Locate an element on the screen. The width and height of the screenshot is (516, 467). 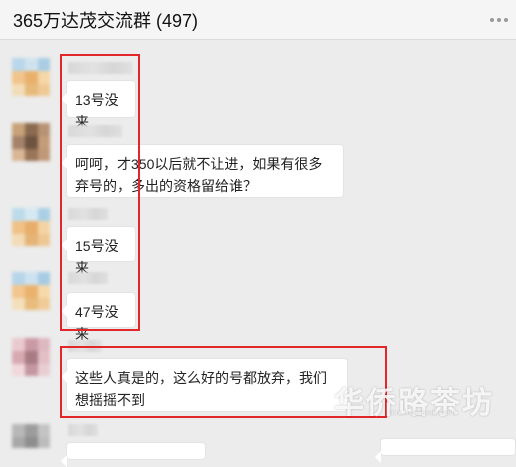
sender-name is located at coordinates (83, 430).